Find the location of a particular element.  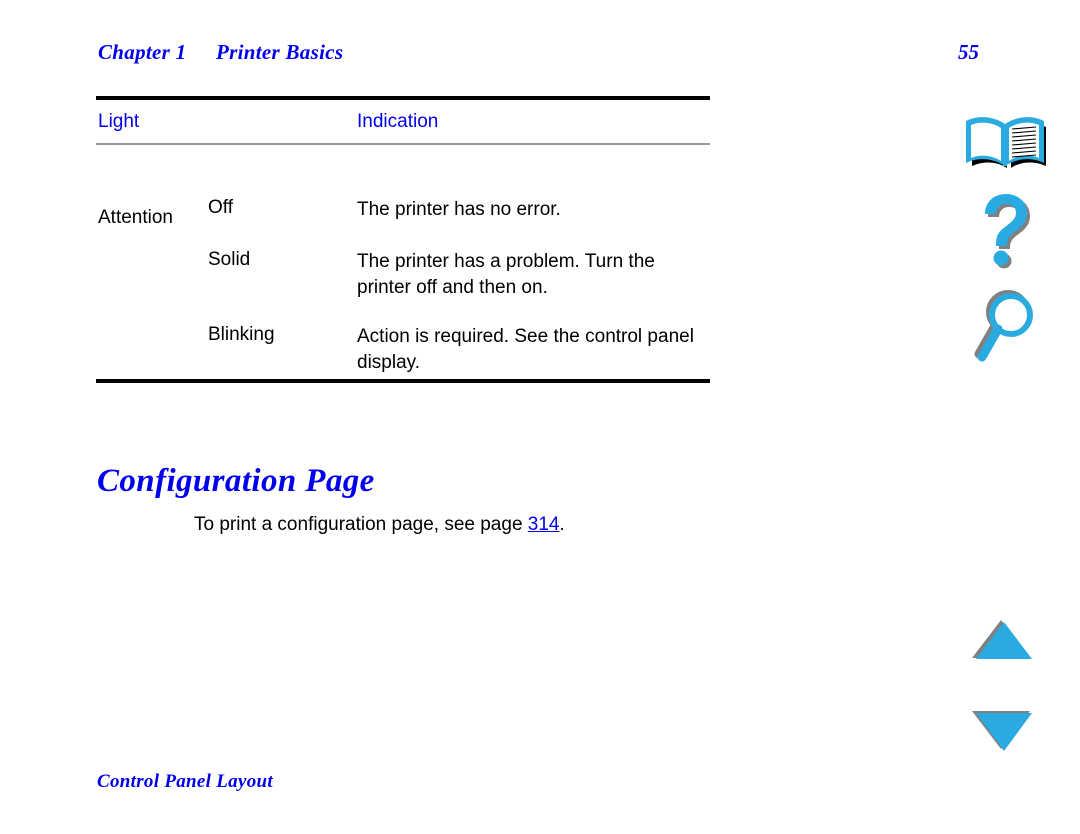

triangle-down-icon is located at coordinates (1002, 731).